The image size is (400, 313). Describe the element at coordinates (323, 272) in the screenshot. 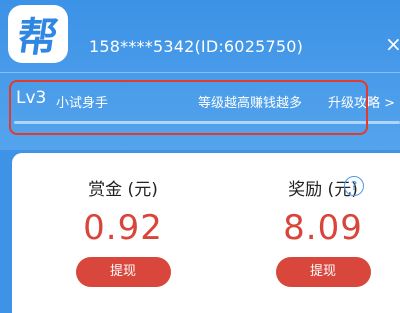

I see `award-withdraw-button: 提现` at that location.